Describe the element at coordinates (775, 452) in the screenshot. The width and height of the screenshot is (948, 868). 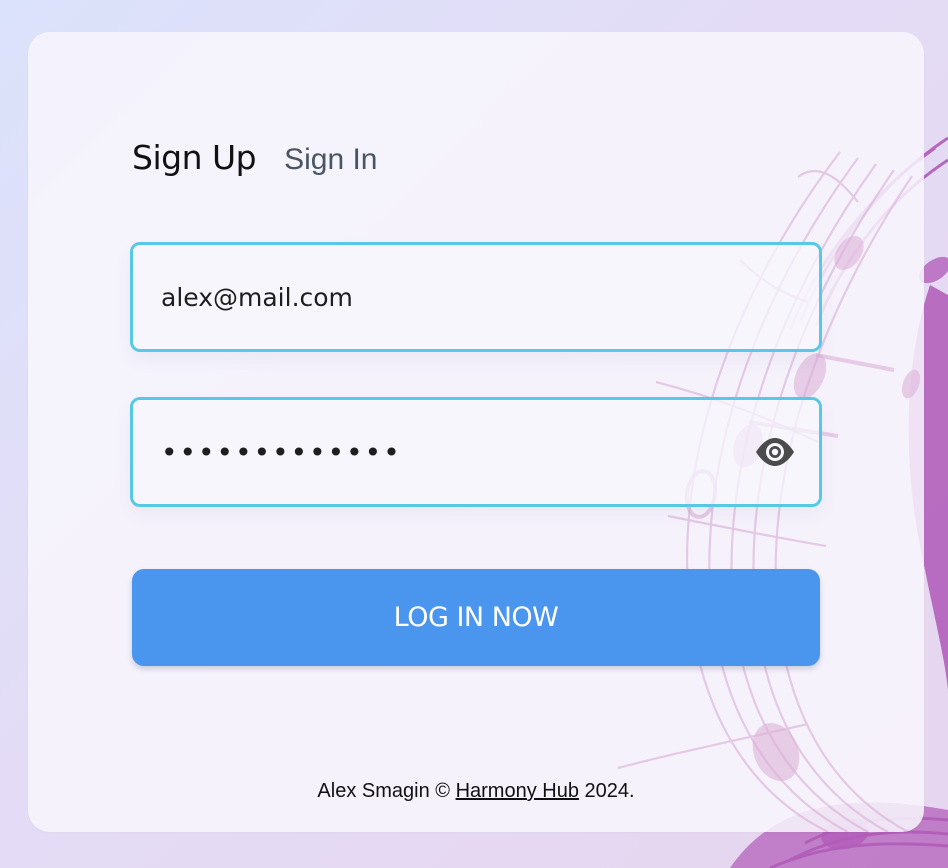
I see `eye-icon` at that location.